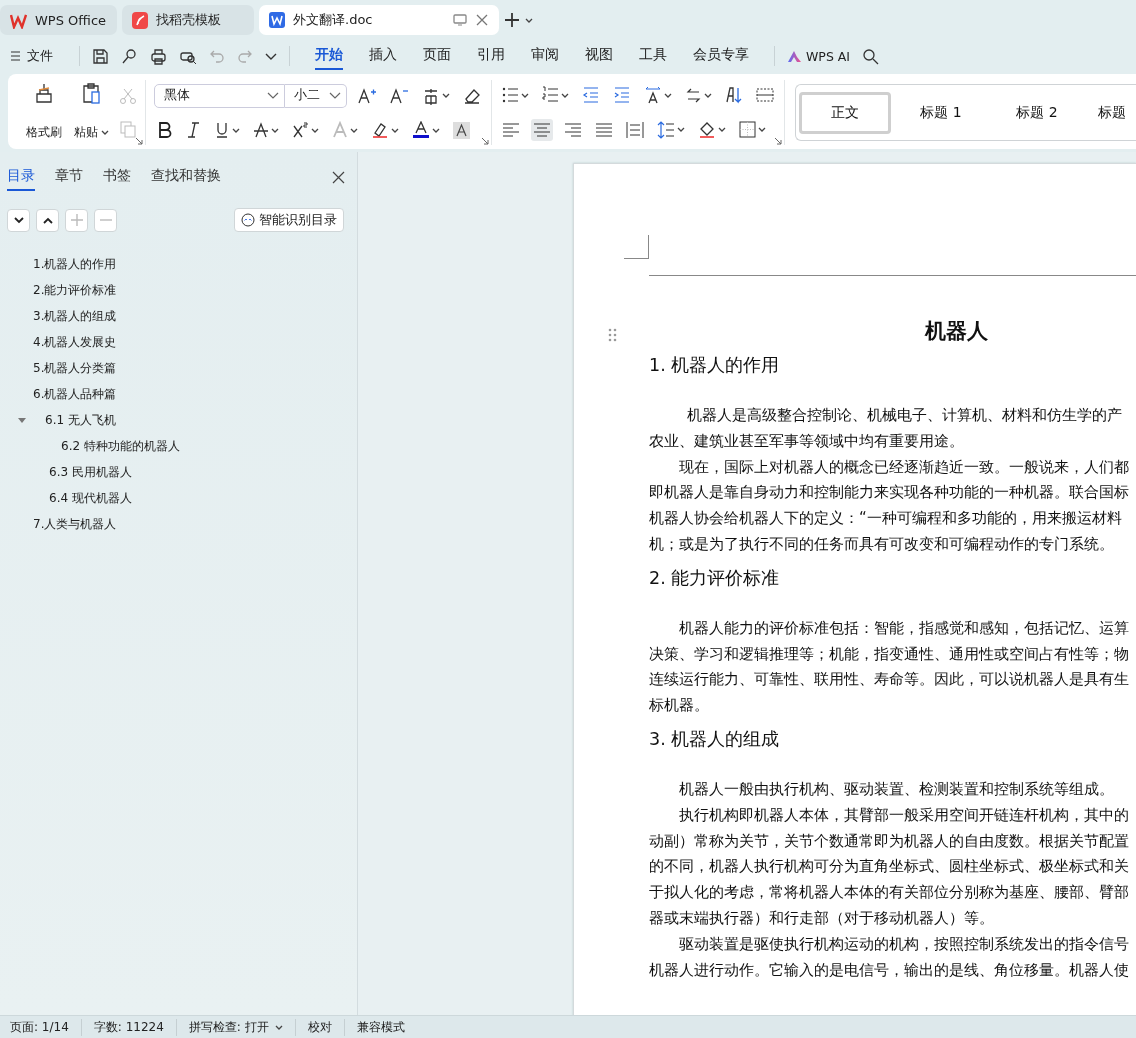  I want to click on nav-tab: 章节, so click(69, 177).